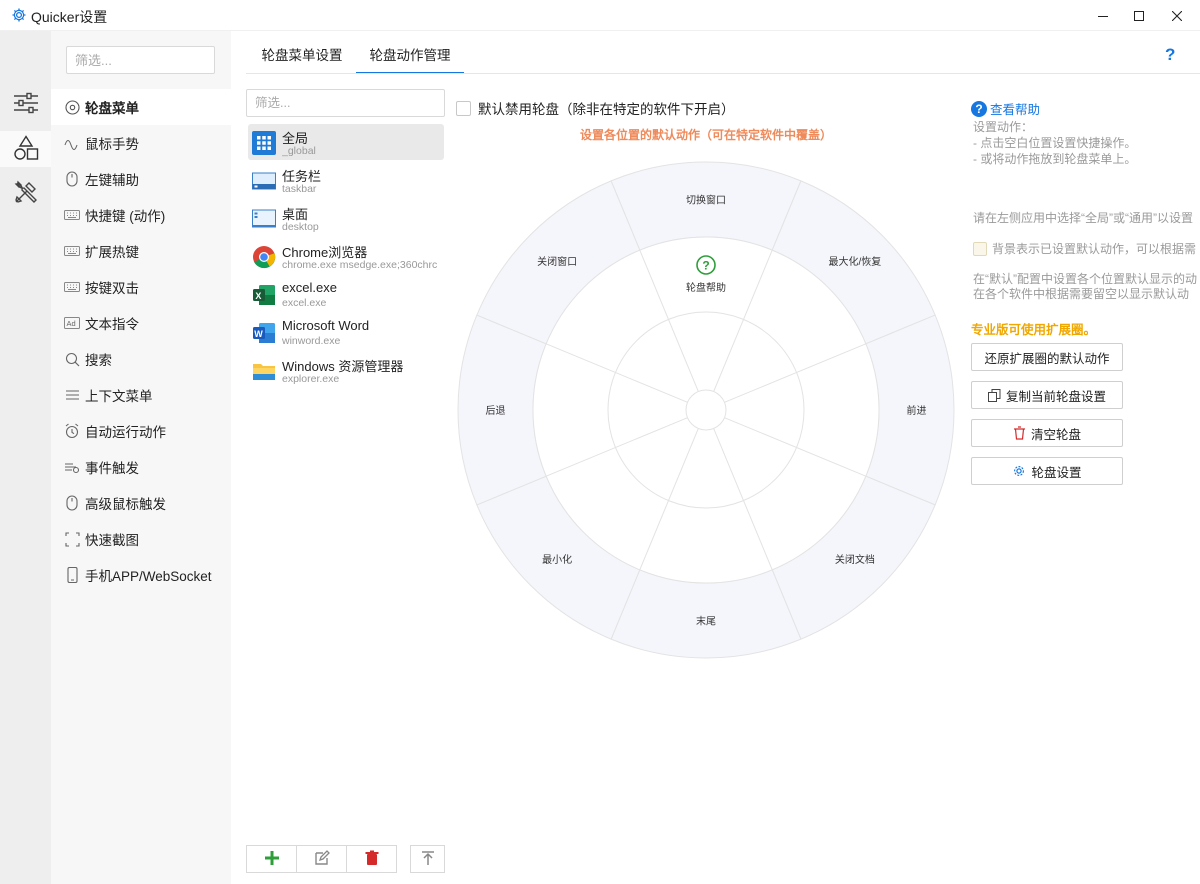 This screenshot has height=884, width=1200. I want to click on help-circle-icon: ?, so click(979, 108).